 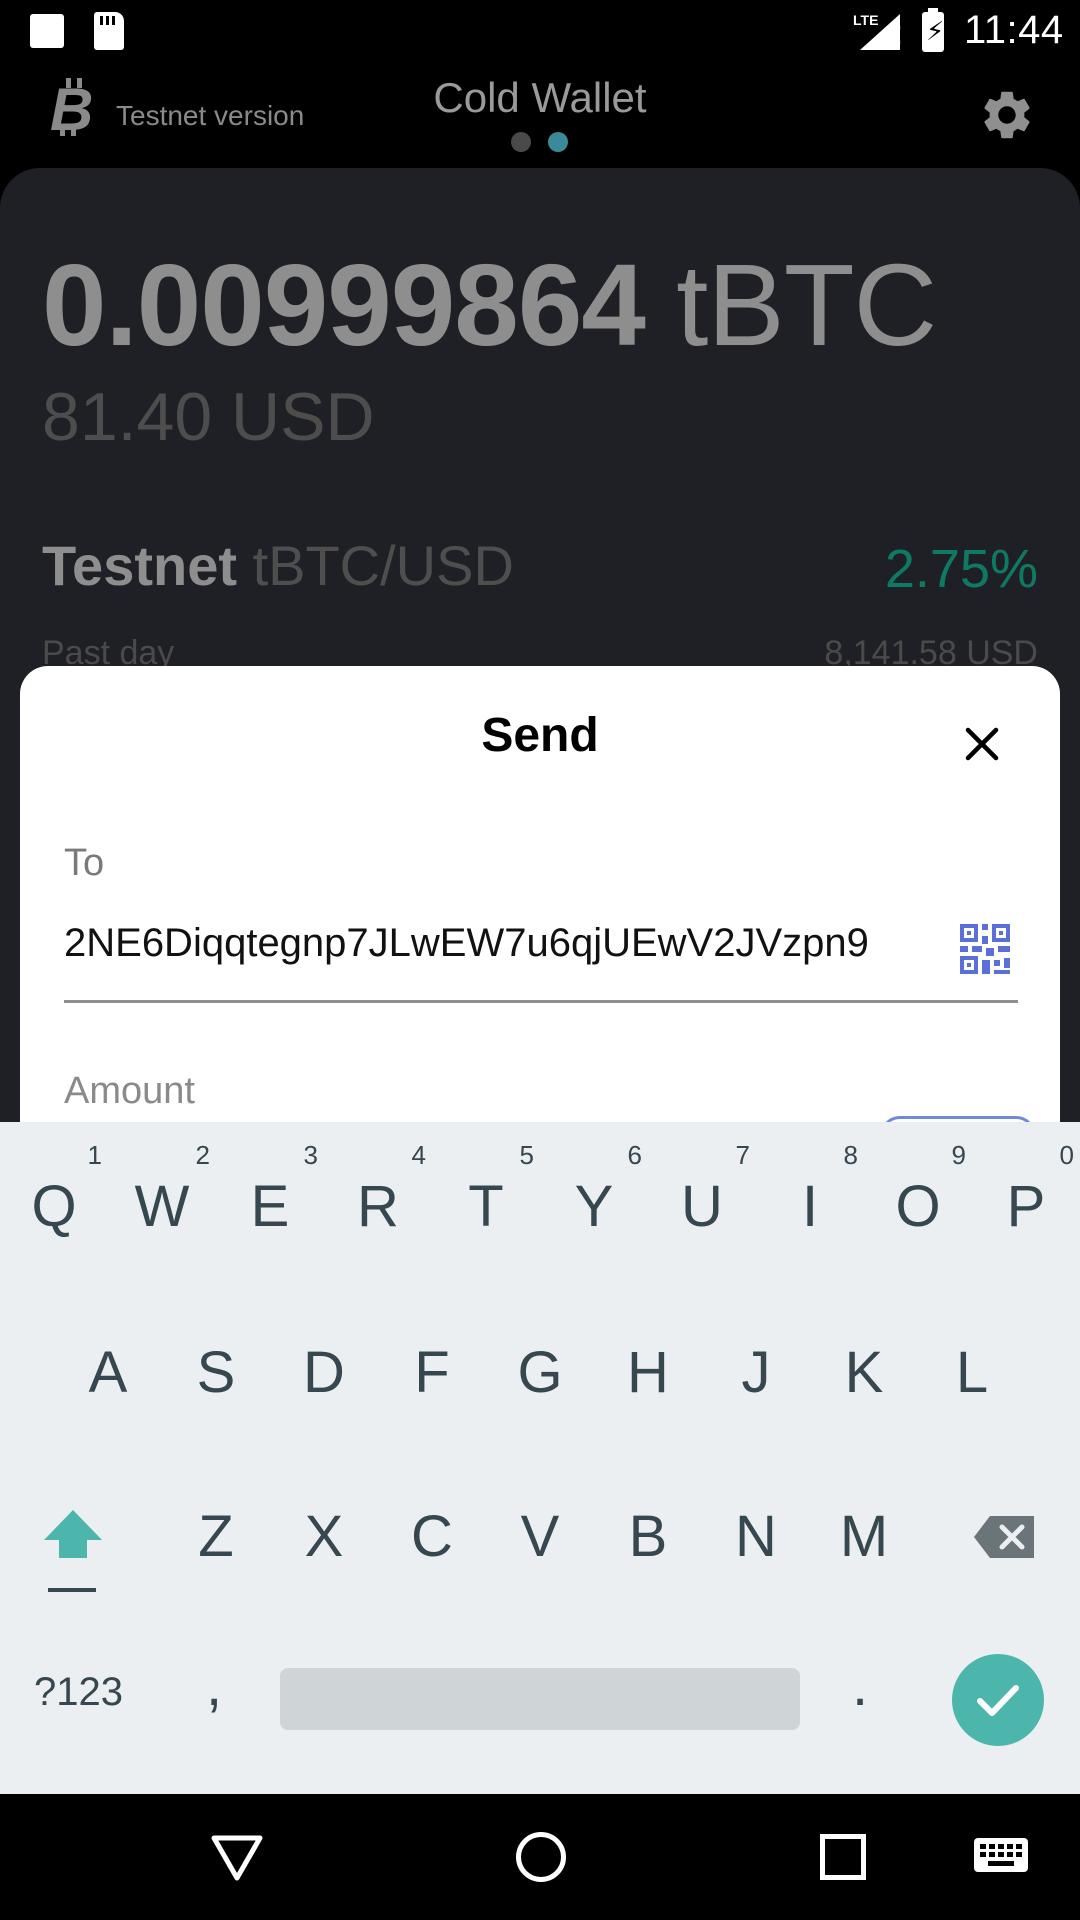 What do you see at coordinates (324, 1537) in the screenshot?
I see `key-x: X` at bounding box center [324, 1537].